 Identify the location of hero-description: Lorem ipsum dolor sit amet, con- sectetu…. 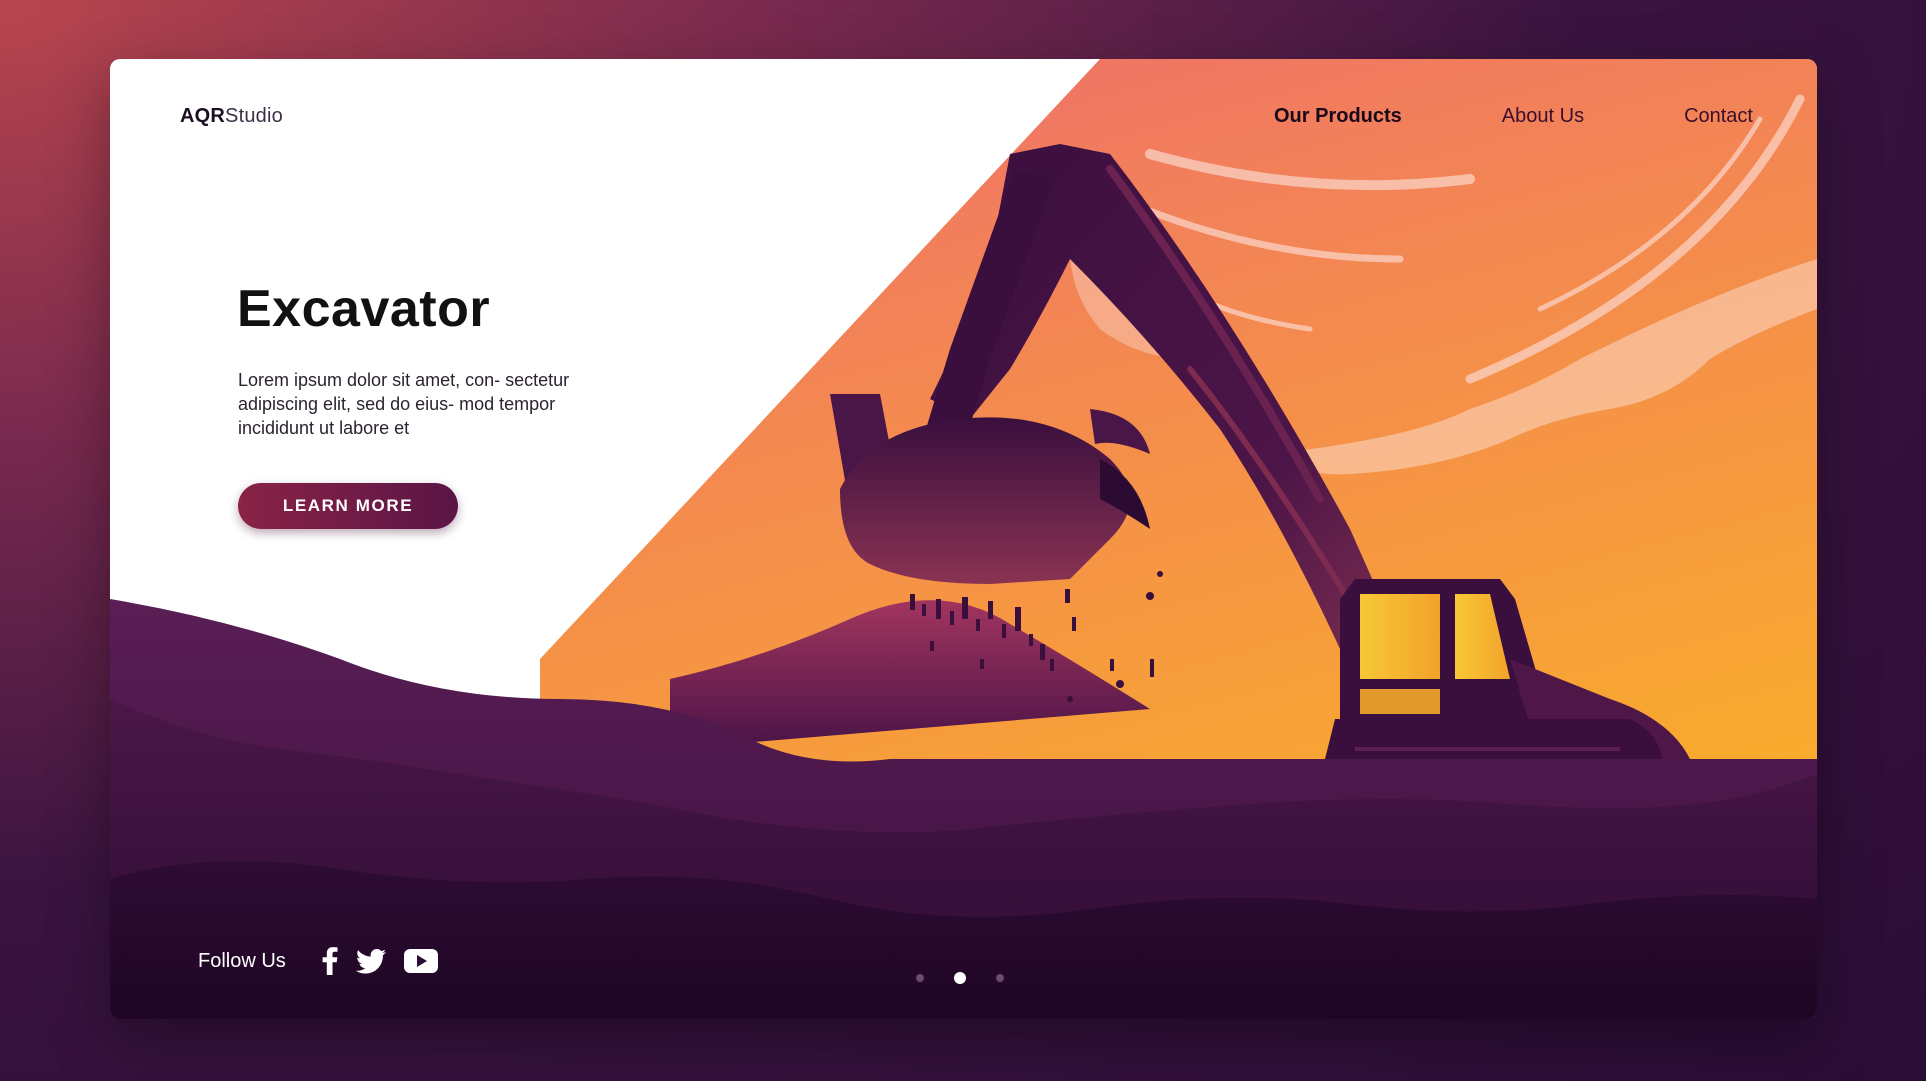
(404, 404).